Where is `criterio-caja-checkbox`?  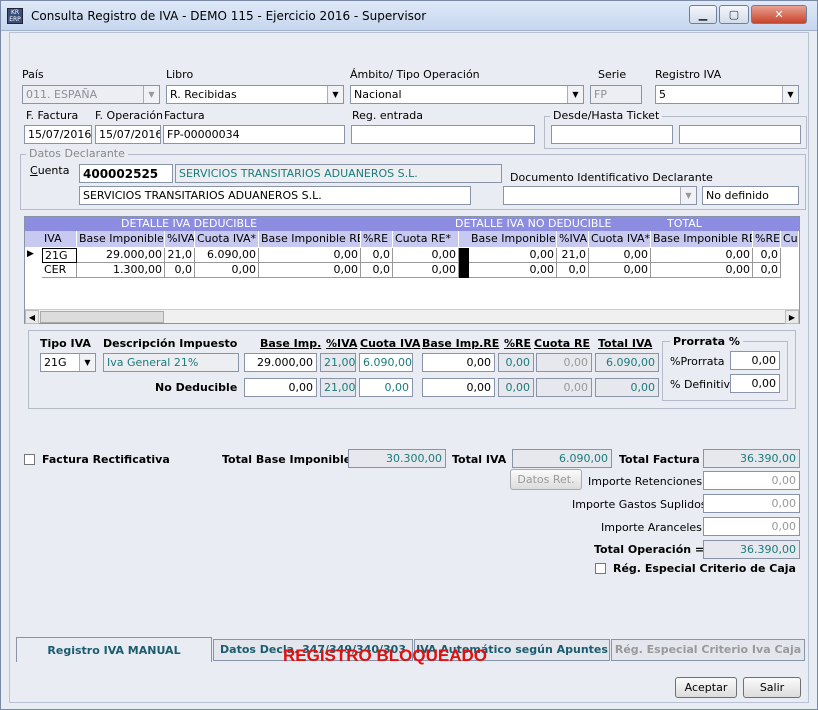
criterio-caja-checkbox is located at coordinates (600, 568).